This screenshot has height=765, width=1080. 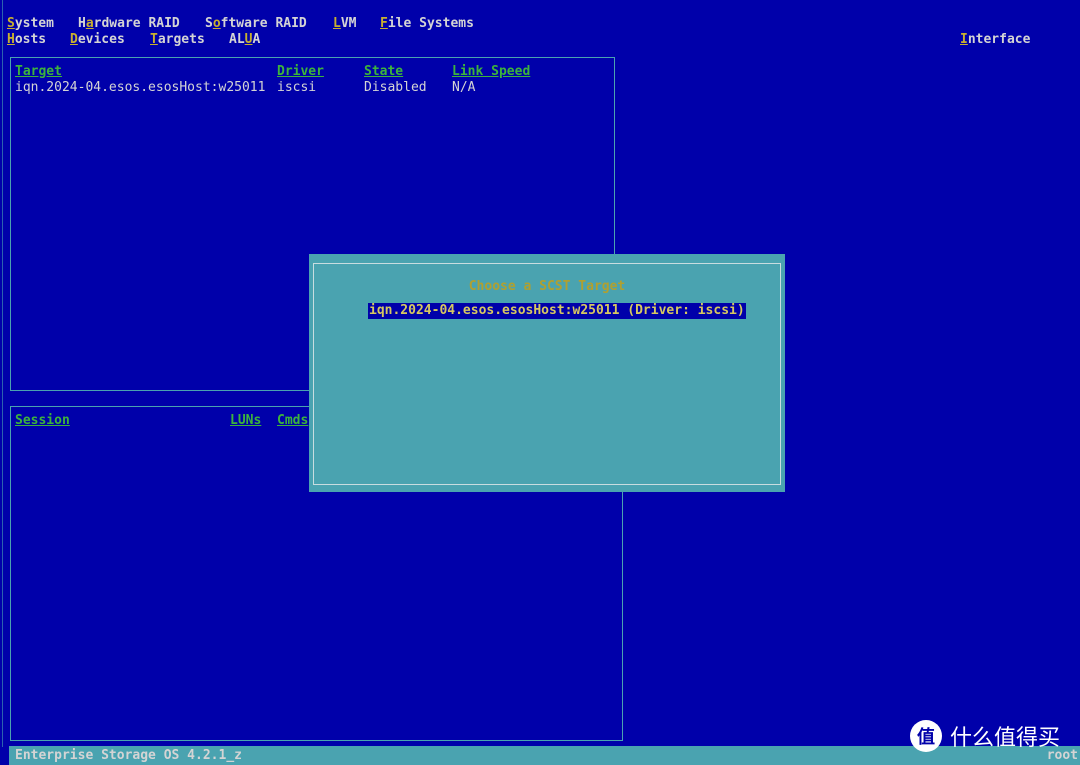 I want to click on menu-interface: Interface, so click(x=995, y=40).